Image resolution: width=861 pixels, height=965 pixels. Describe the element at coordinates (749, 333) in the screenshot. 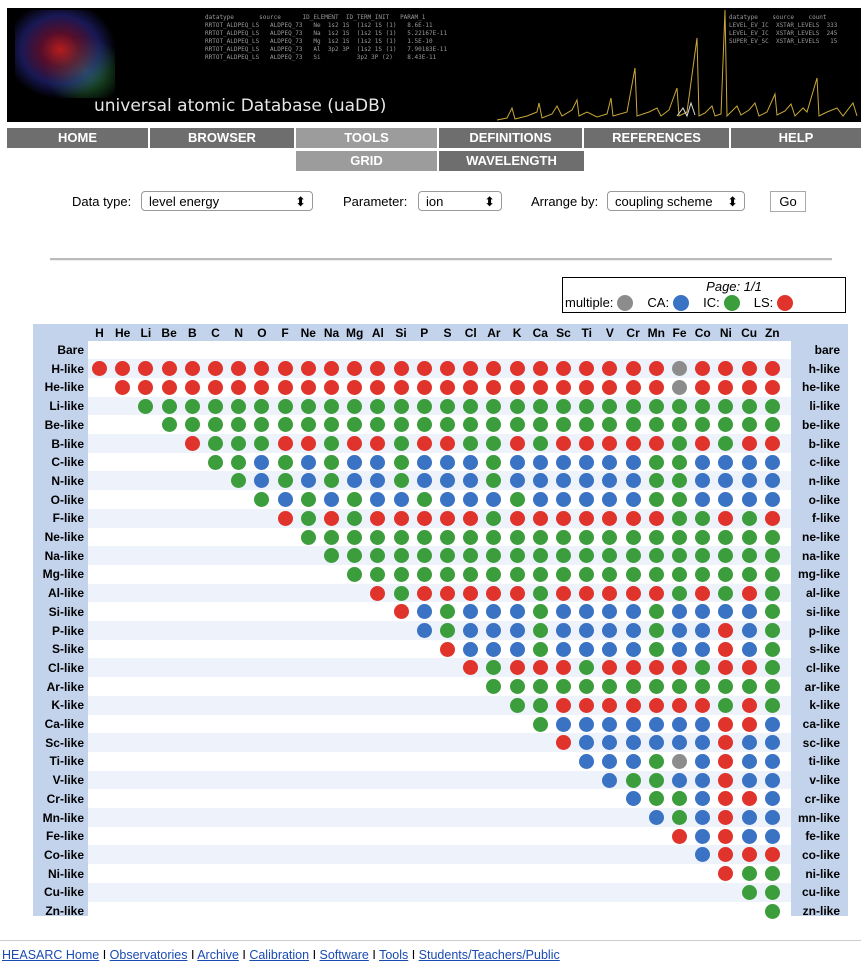

I see `element-header-cu: Cu` at that location.